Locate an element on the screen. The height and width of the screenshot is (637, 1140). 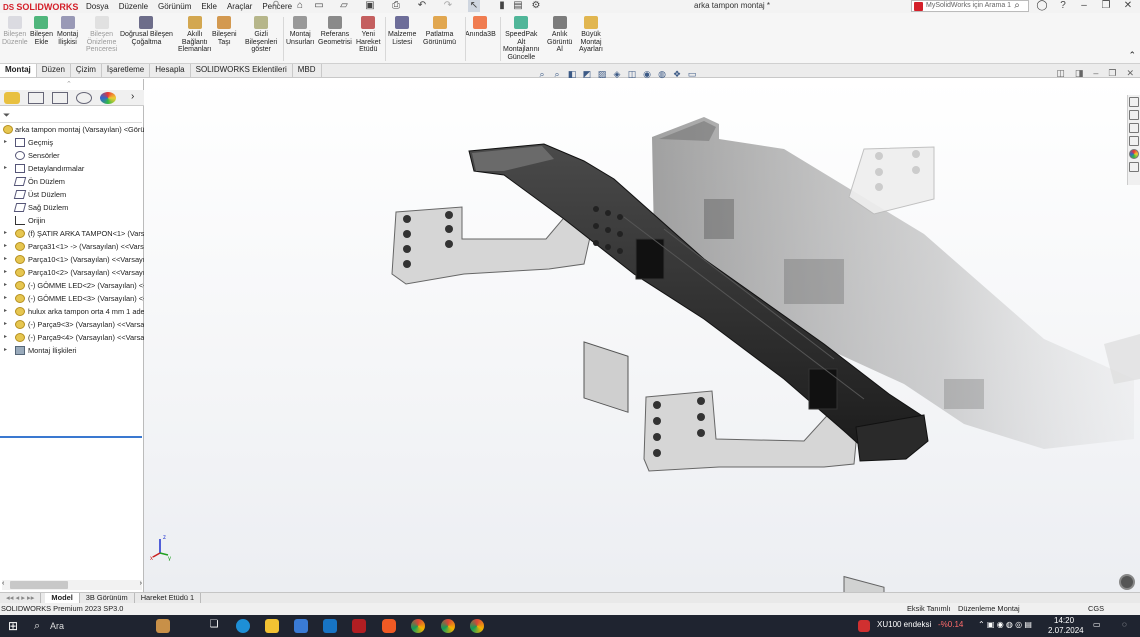
cmd-speedpak-alt-montajlarını-güncelle: SpeedPak Alt Montajlarını Güncelle is located at coordinates (521, 38).